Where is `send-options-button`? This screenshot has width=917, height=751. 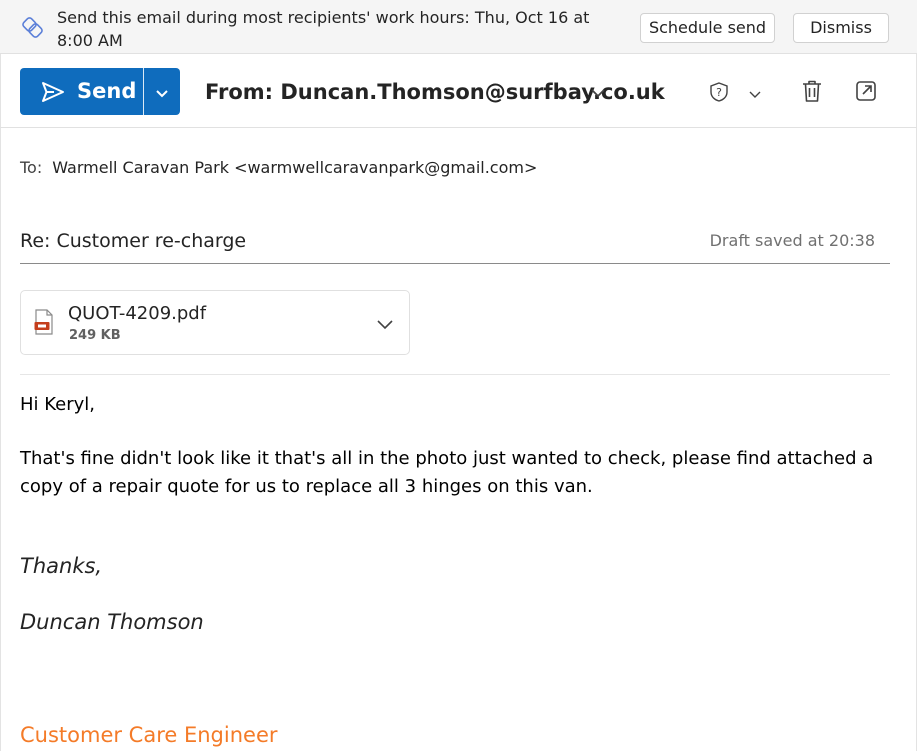 send-options-button is located at coordinates (162, 91).